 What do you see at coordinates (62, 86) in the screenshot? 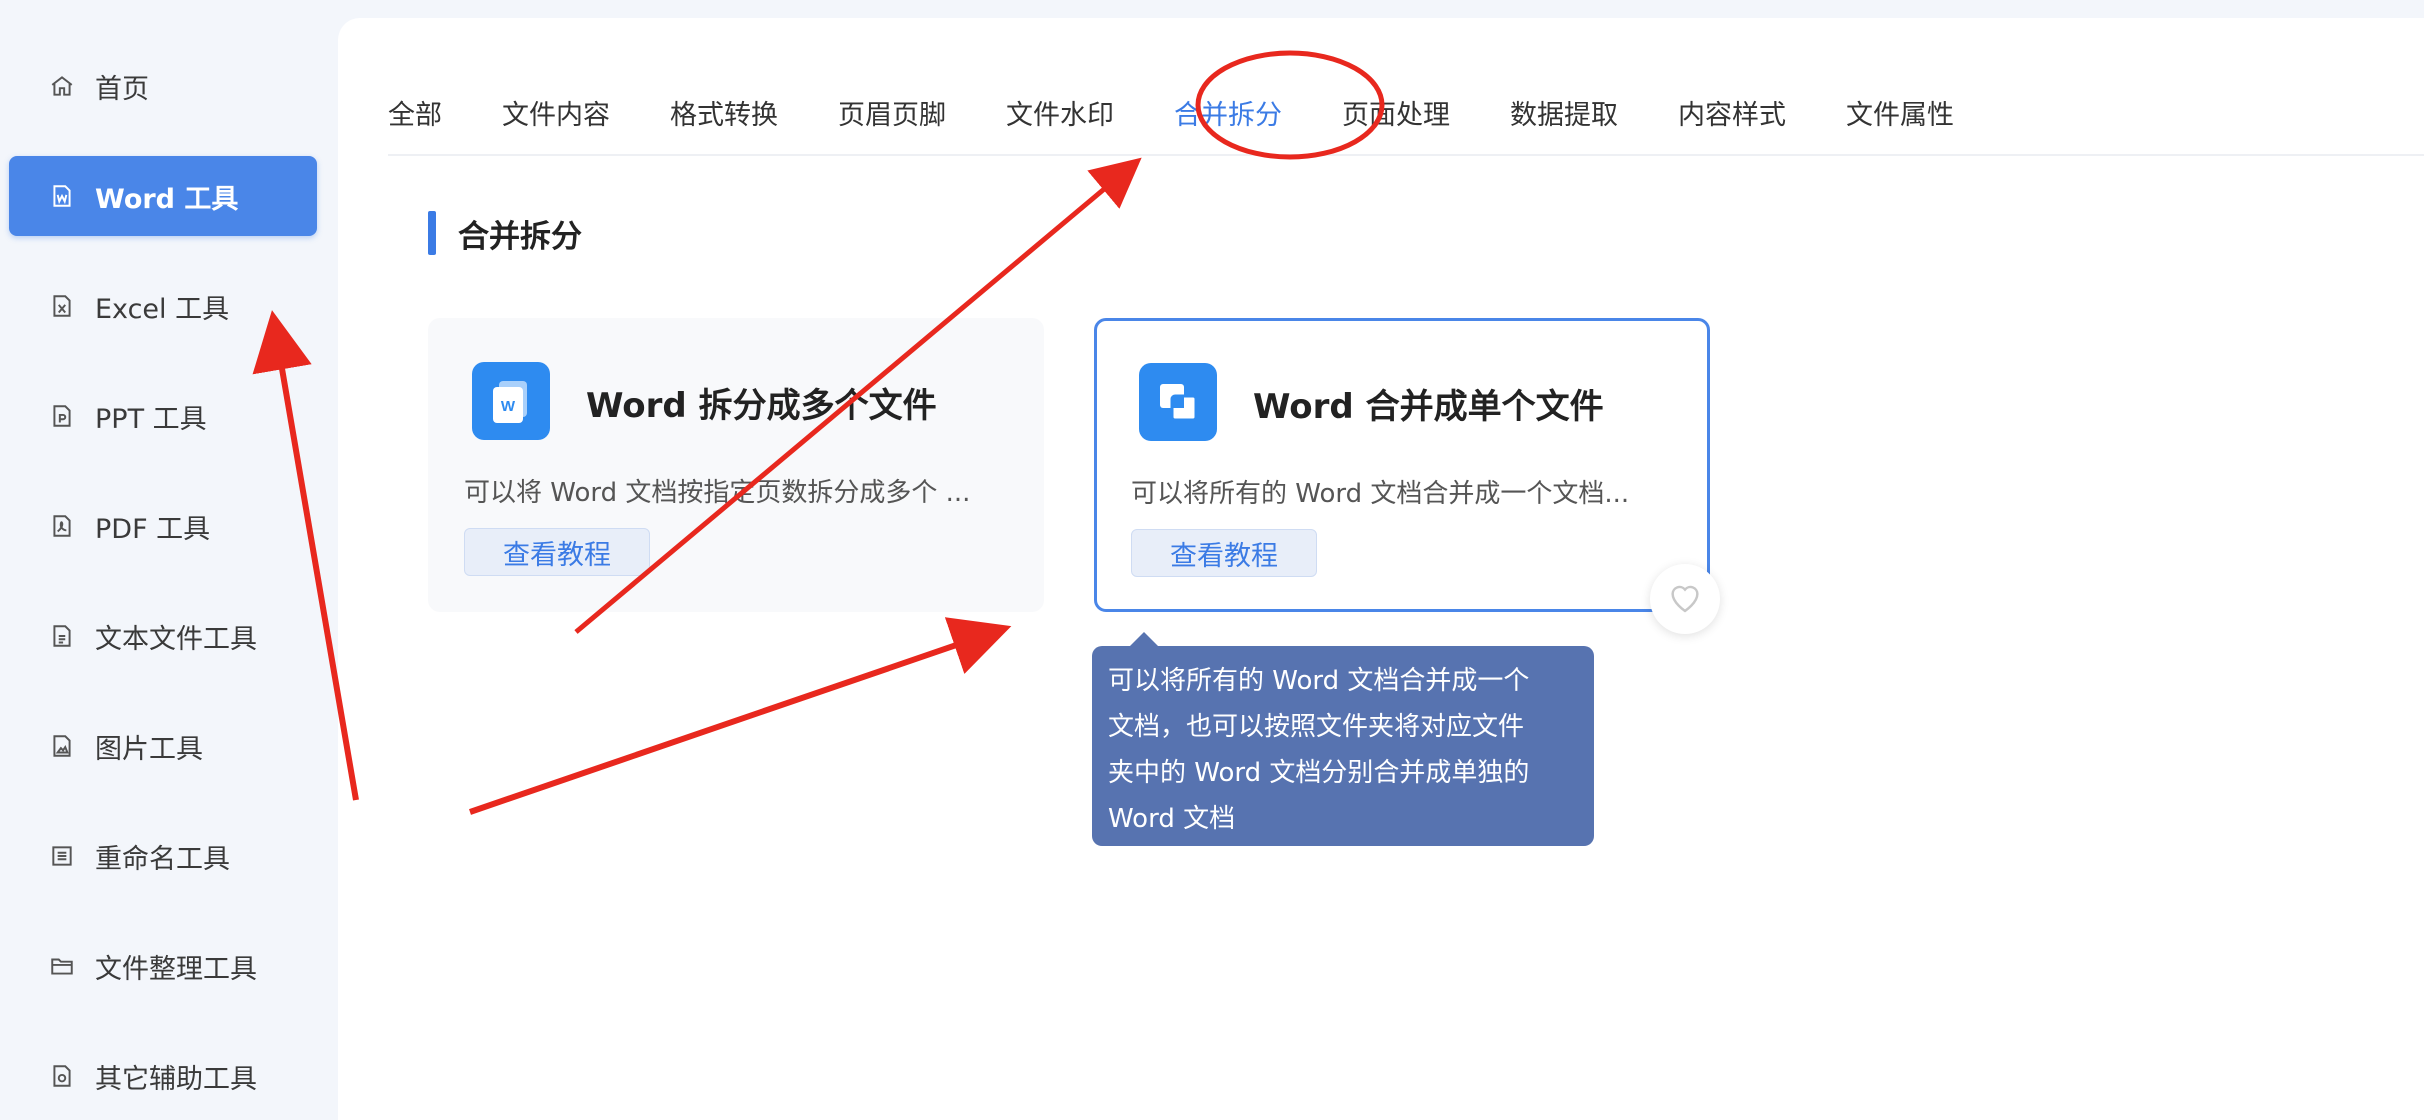
I see `home-icon` at bounding box center [62, 86].